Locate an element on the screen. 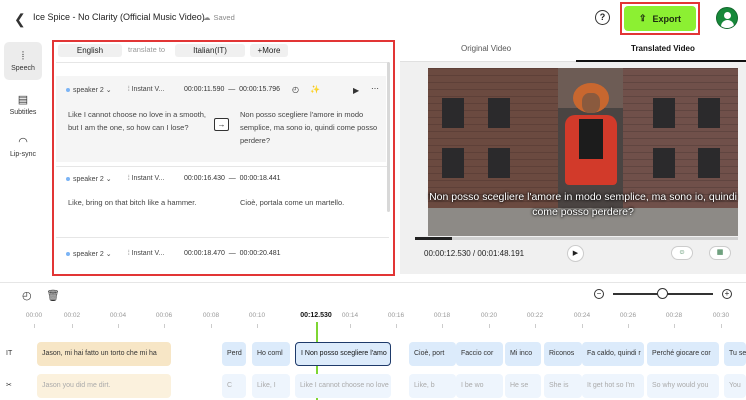 Image resolution: width=746 pixels, height=400 pixels. segment-times: 00:00:16.430 — 00:00:18.441 is located at coordinates (232, 178).